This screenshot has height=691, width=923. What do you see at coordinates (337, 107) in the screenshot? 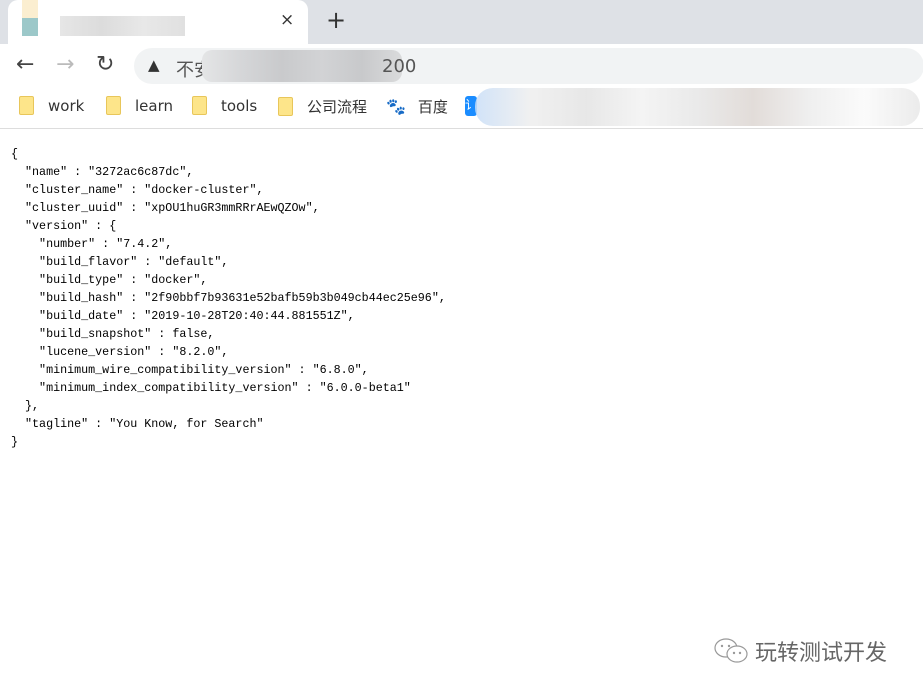
I see `bookmark-label: 公司流程` at bounding box center [337, 107].